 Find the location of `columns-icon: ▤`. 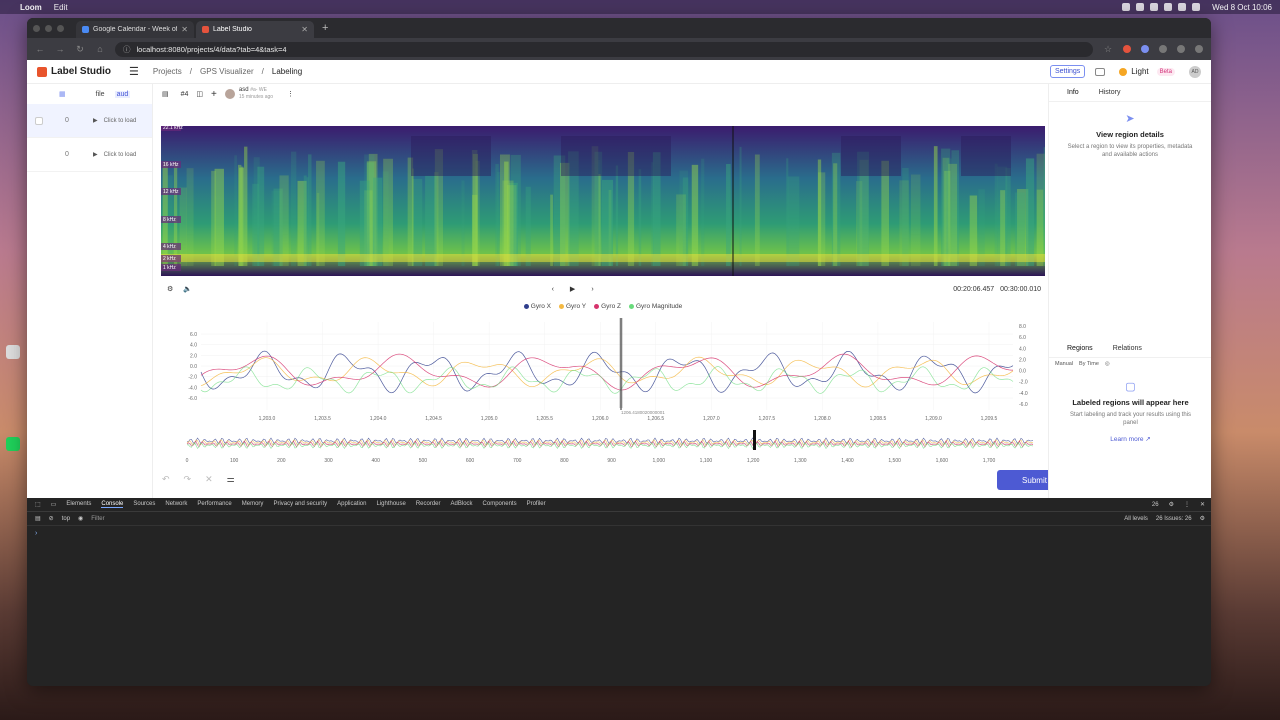

columns-icon: ▤ is located at coordinates (165, 94).